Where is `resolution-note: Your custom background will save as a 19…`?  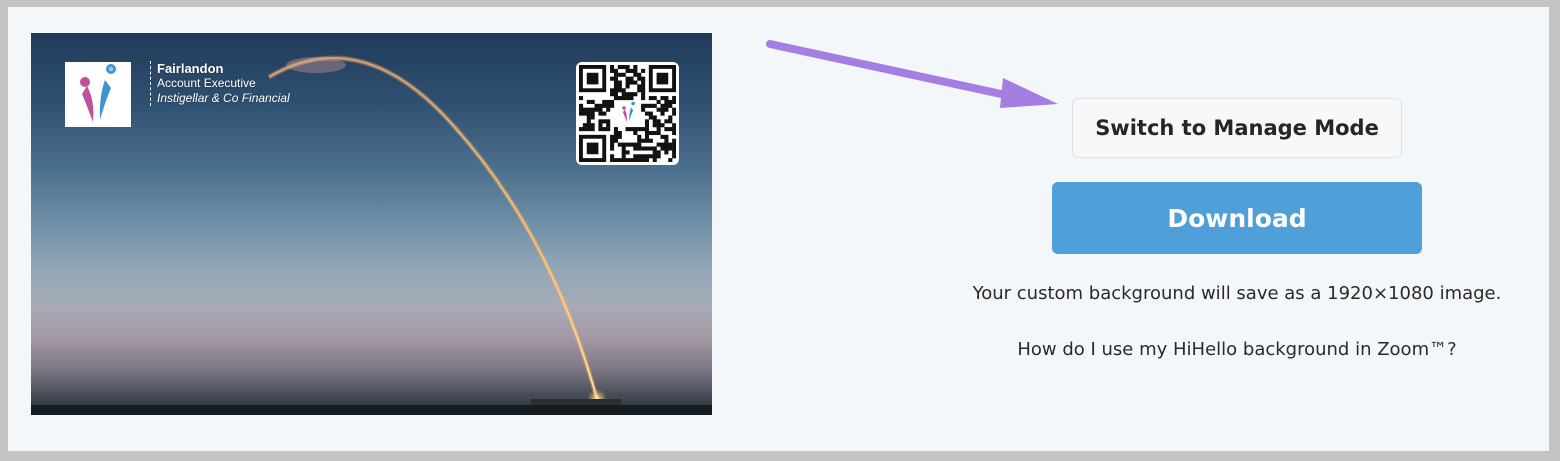
resolution-note: Your custom background will save as a 19… is located at coordinates (1237, 293).